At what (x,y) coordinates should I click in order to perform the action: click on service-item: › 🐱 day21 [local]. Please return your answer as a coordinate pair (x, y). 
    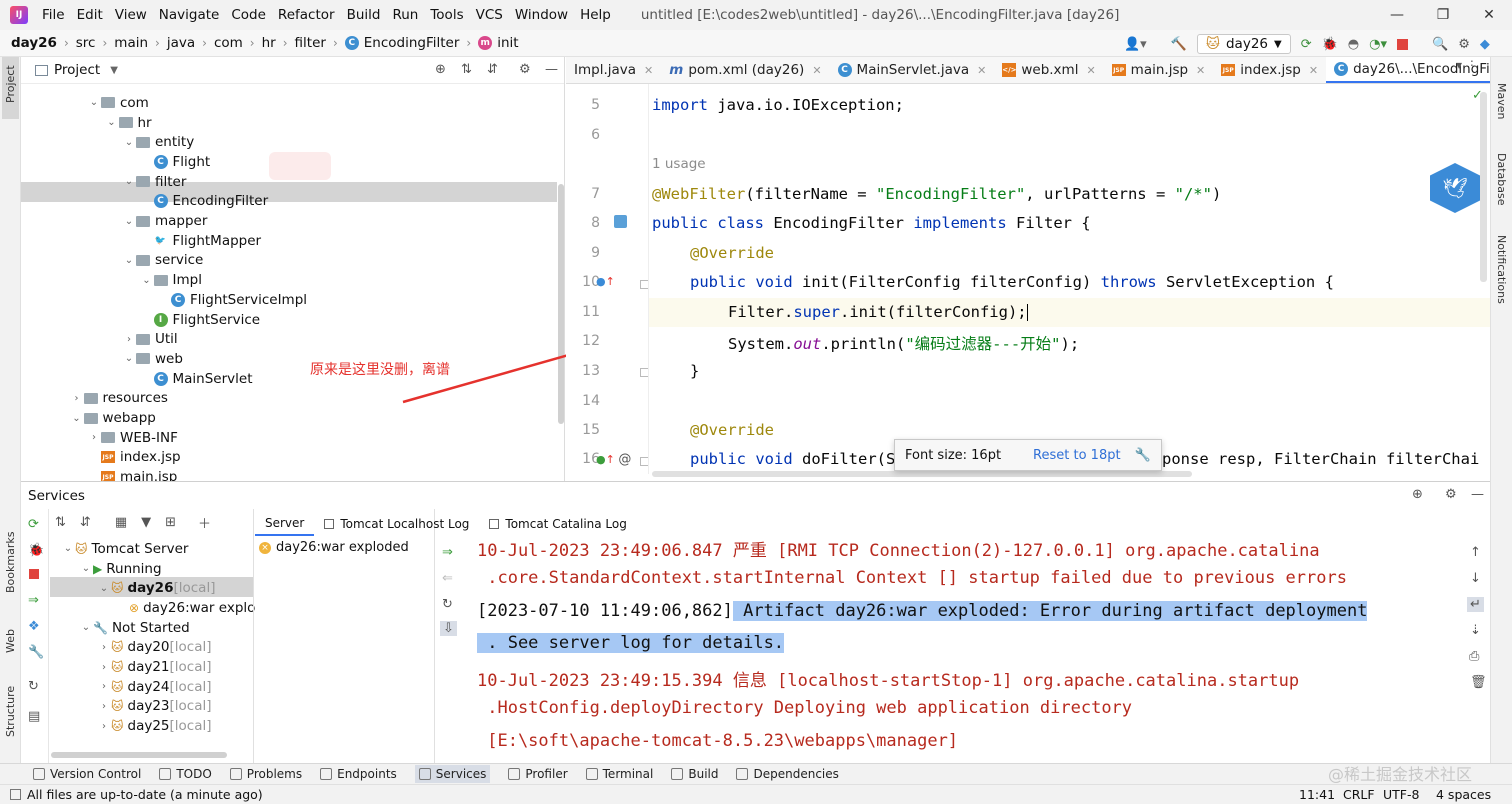
    Looking at the image, I should click on (154, 667).